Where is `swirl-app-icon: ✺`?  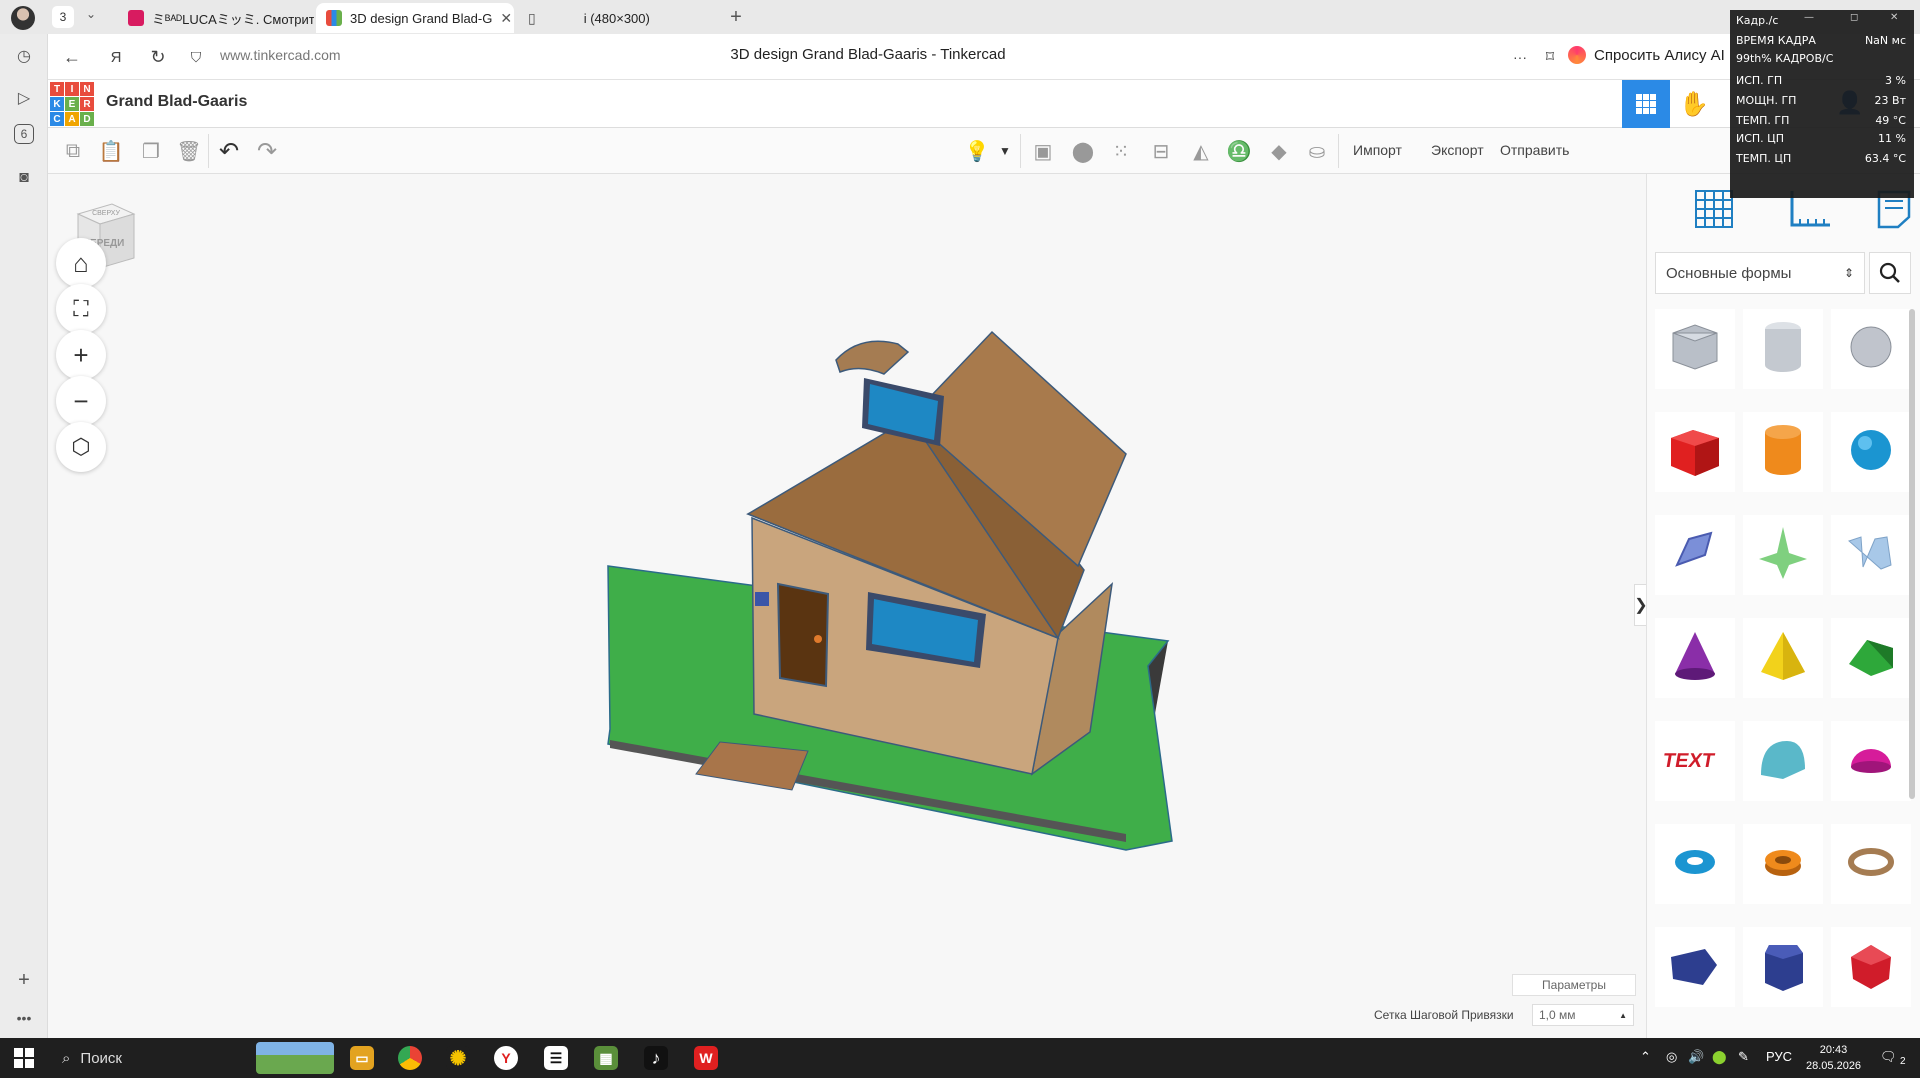
swirl-app-icon: ✺ is located at coordinates (458, 1058).